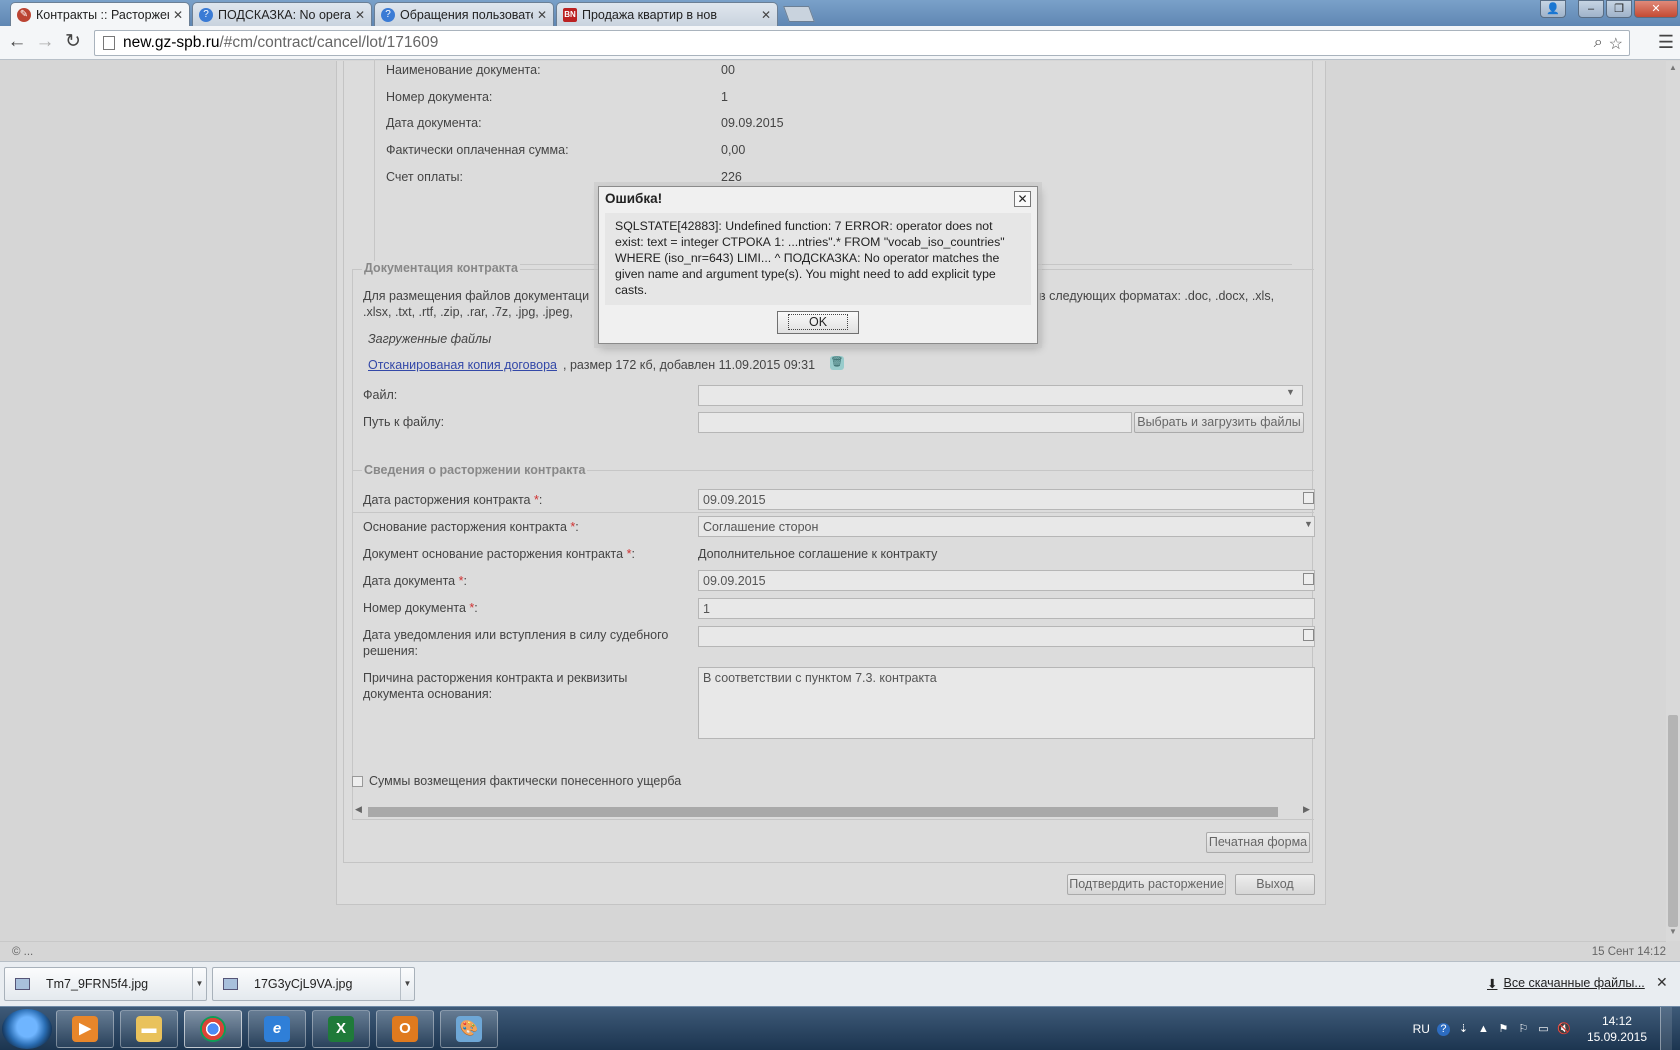 The height and width of the screenshot is (1050, 1680). I want to click on url-host: new.gz-spb.ru, so click(171, 42).